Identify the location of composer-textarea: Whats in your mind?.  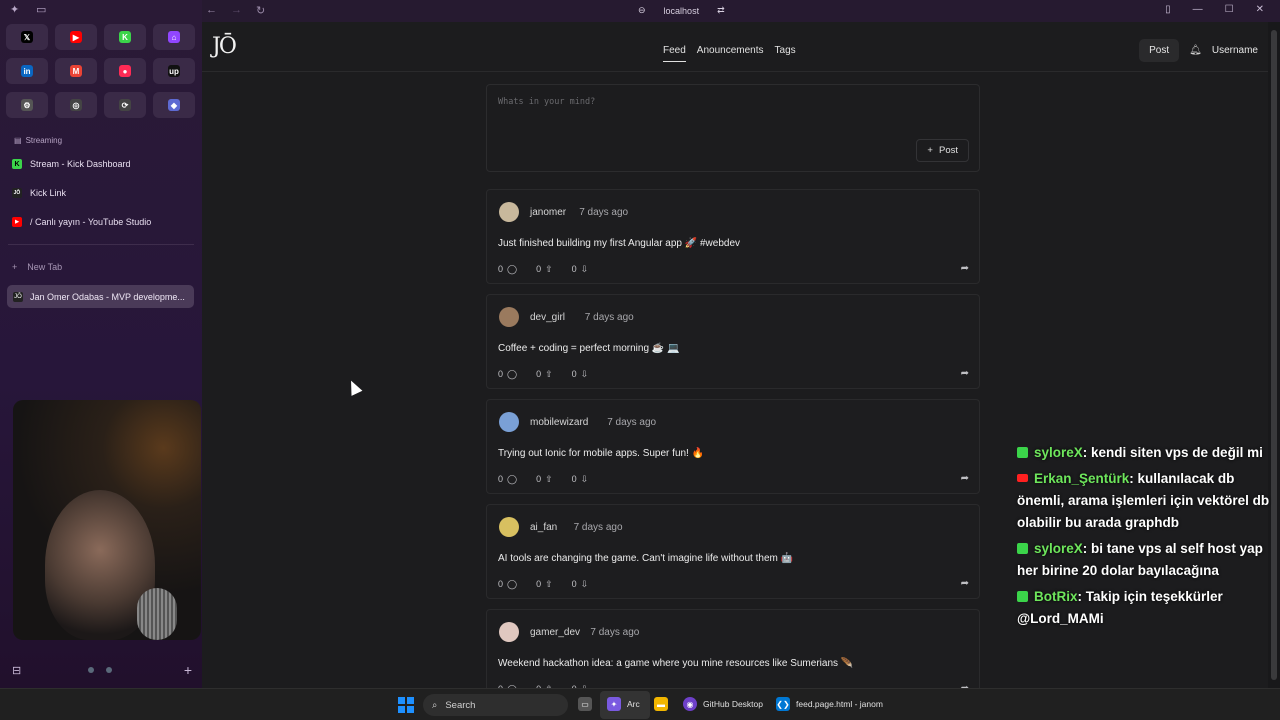
(546, 102).